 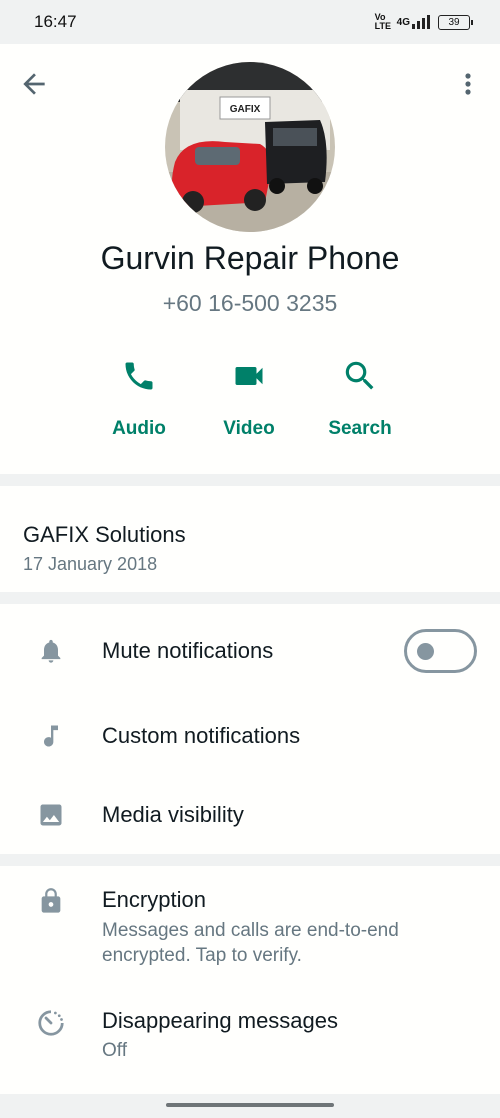 I want to click on contact-avatar: GAFIX, so click(x=250, y=147).